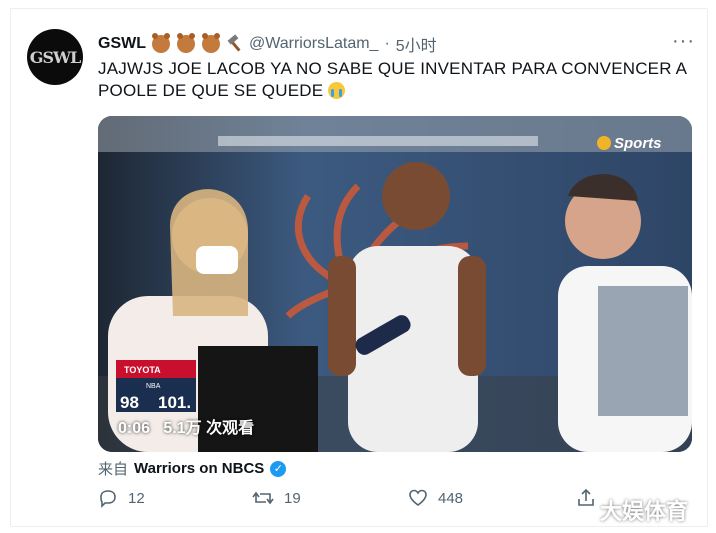  Describe the element at coordinates (292, 498) in the screenshot. I see `retweet-count: 19` at that location.